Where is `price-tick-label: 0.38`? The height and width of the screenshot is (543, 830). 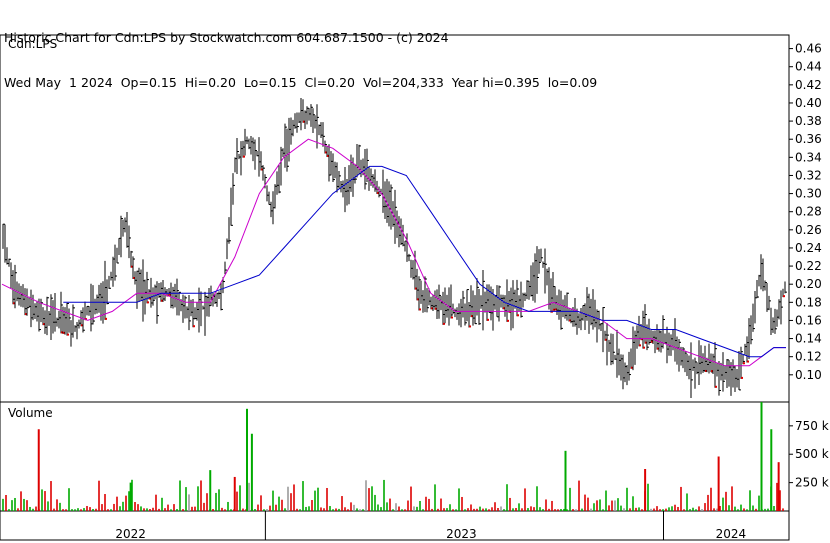
price-tick-label: 0.38 is located at coordinates (808, 121).